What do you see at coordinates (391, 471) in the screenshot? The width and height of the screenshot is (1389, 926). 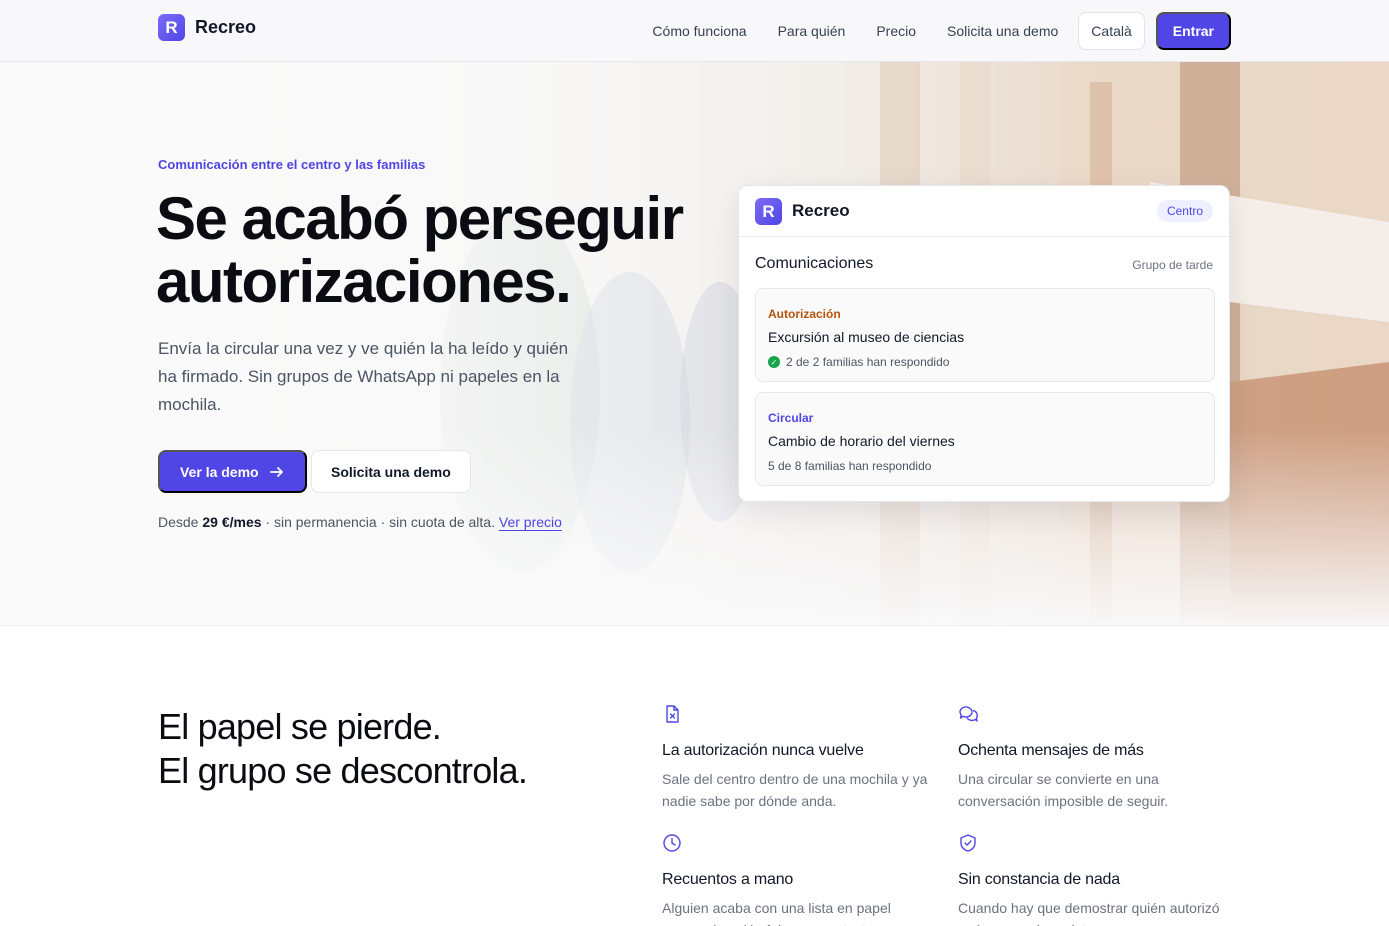 I see `request-demo-button: Solicita una demo` at bounding box center [391, 471].